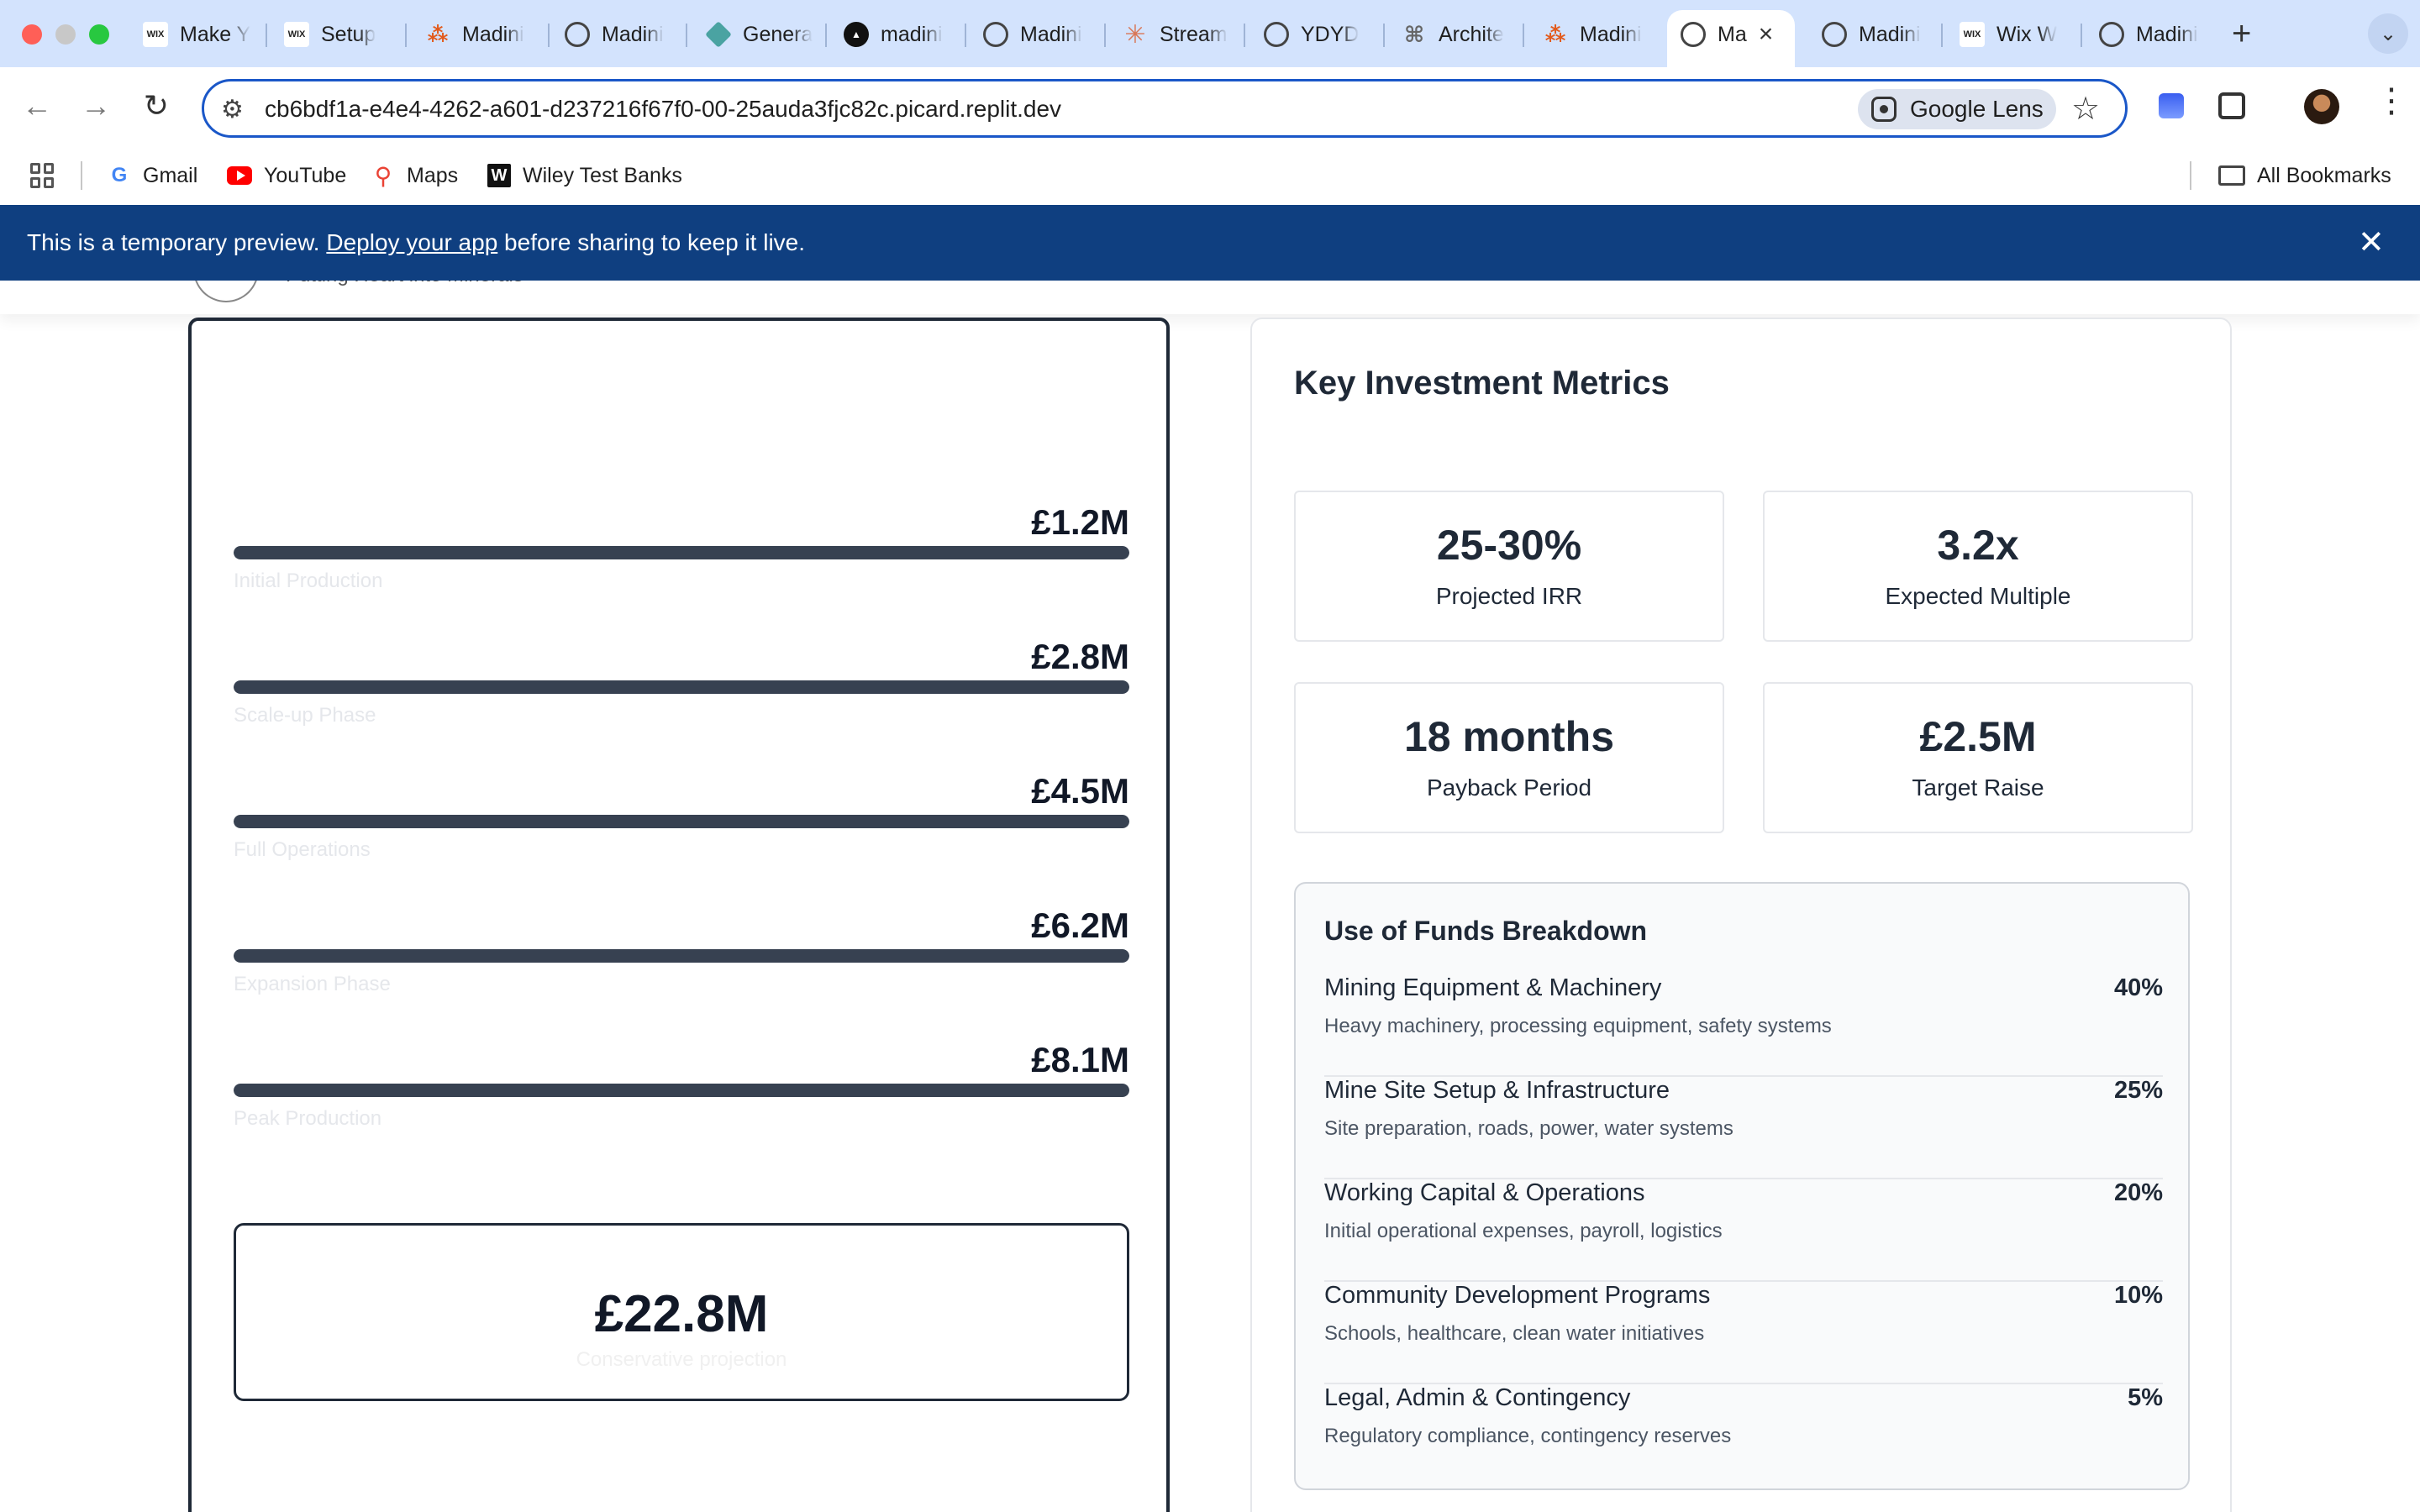  What do you see at coordinates (1978, 736) in the screenshot?
I see `metric-value: £2.5M` at bounding box center [1978, 736].